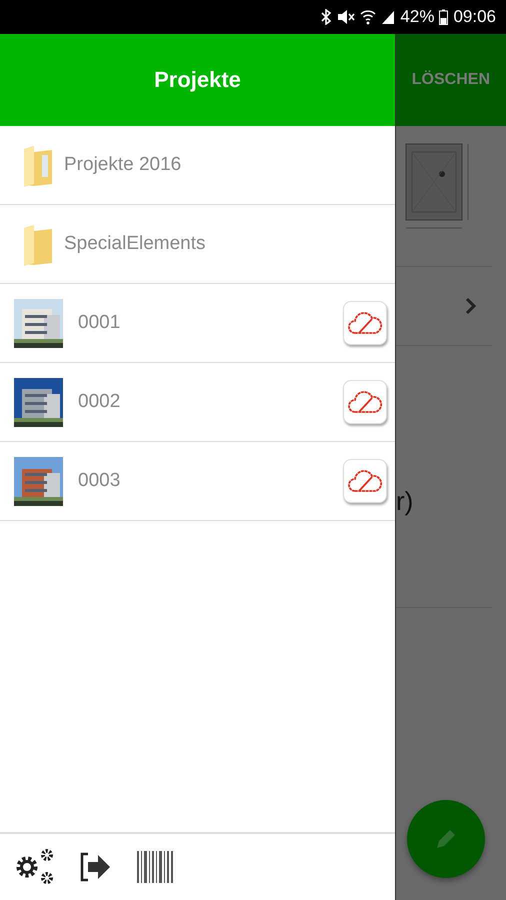  I want to click on wifi-icon, so click(368, 17).